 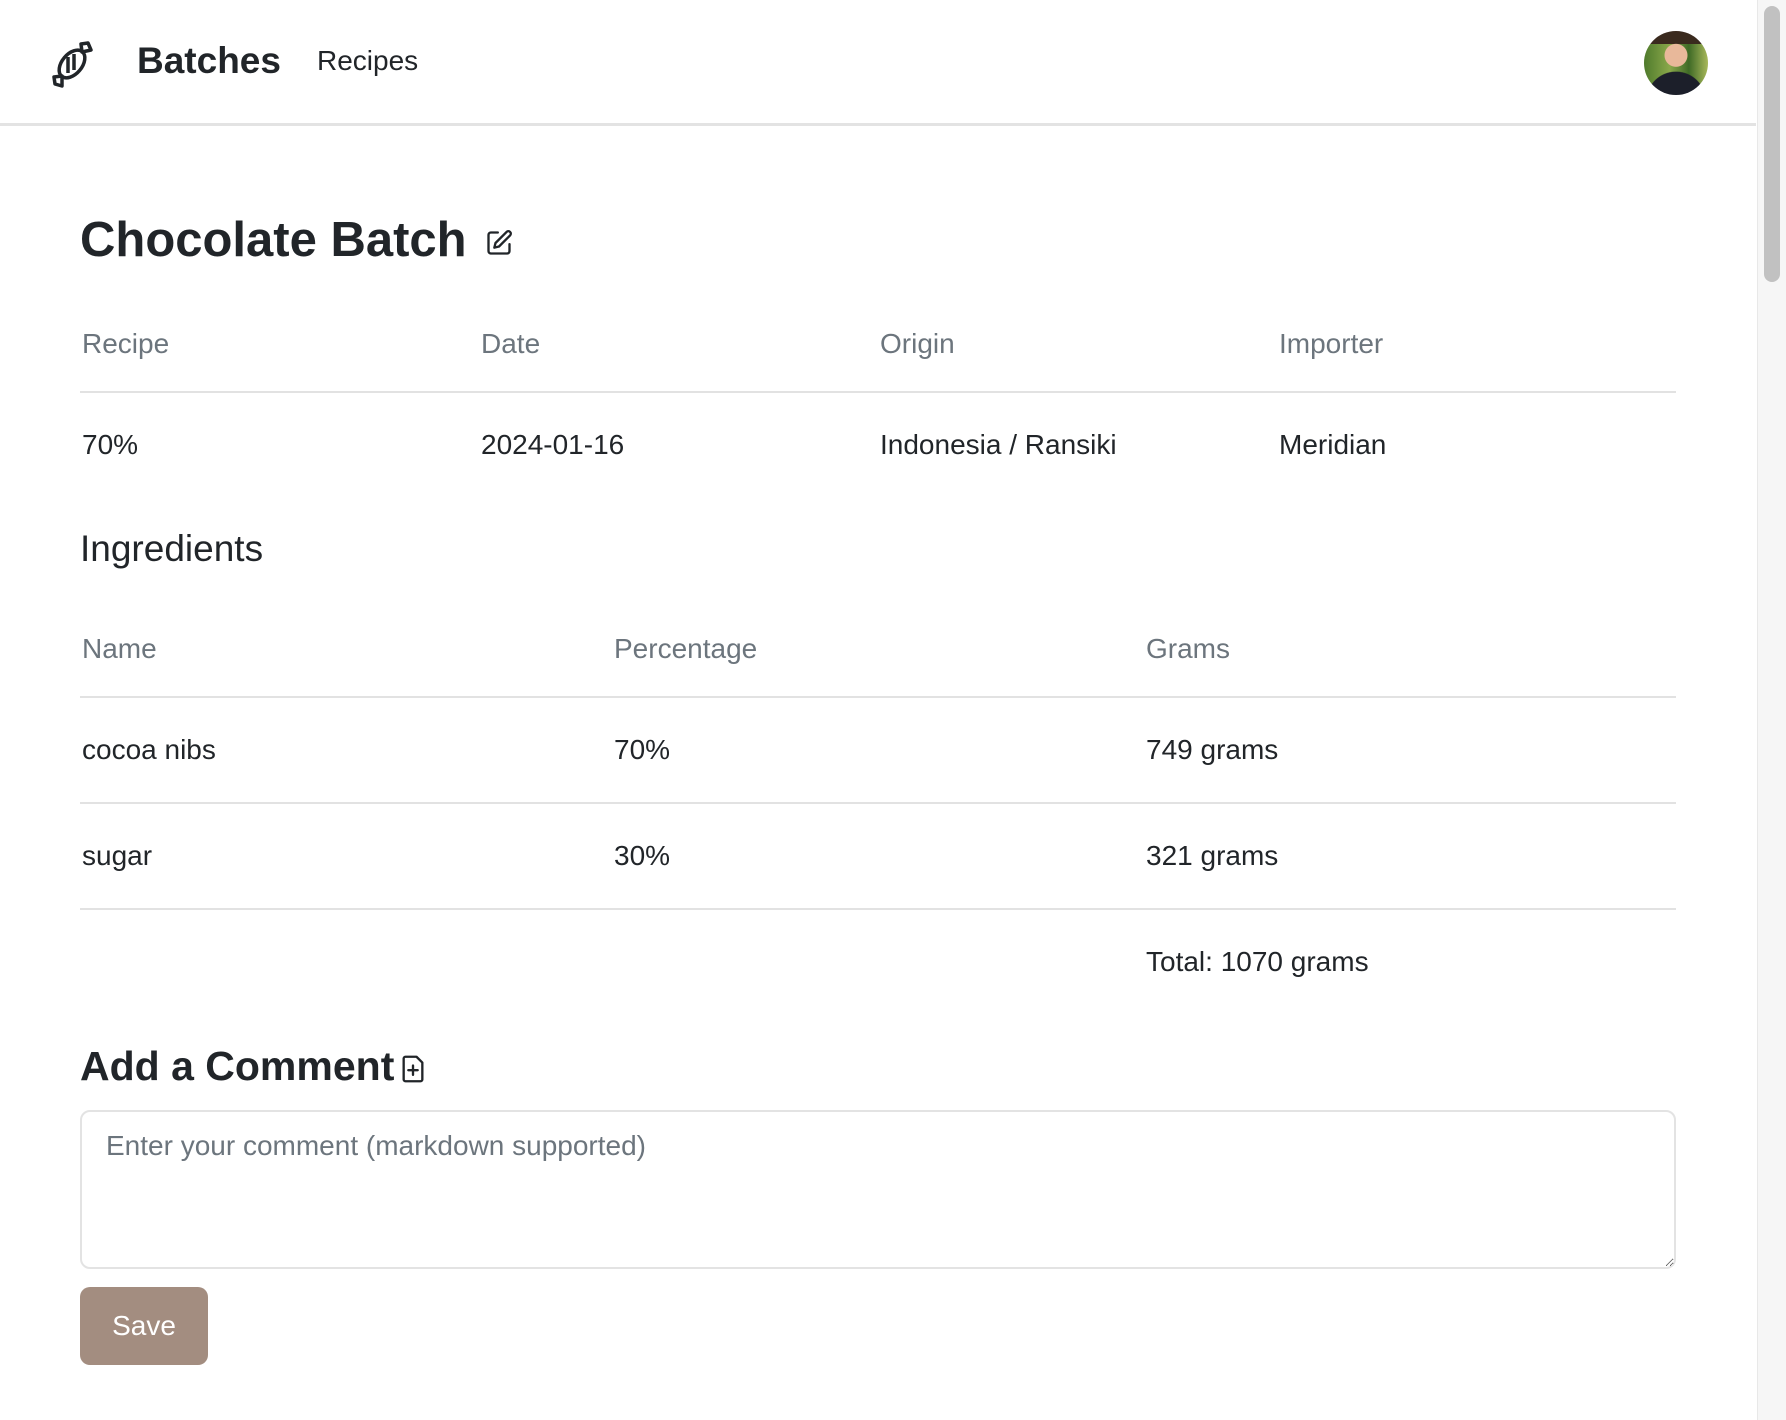 What do you see at coordinates (1188, 648) in the screenshot?
I see `header-grams: Grams` at bounding box center [1188, 648].